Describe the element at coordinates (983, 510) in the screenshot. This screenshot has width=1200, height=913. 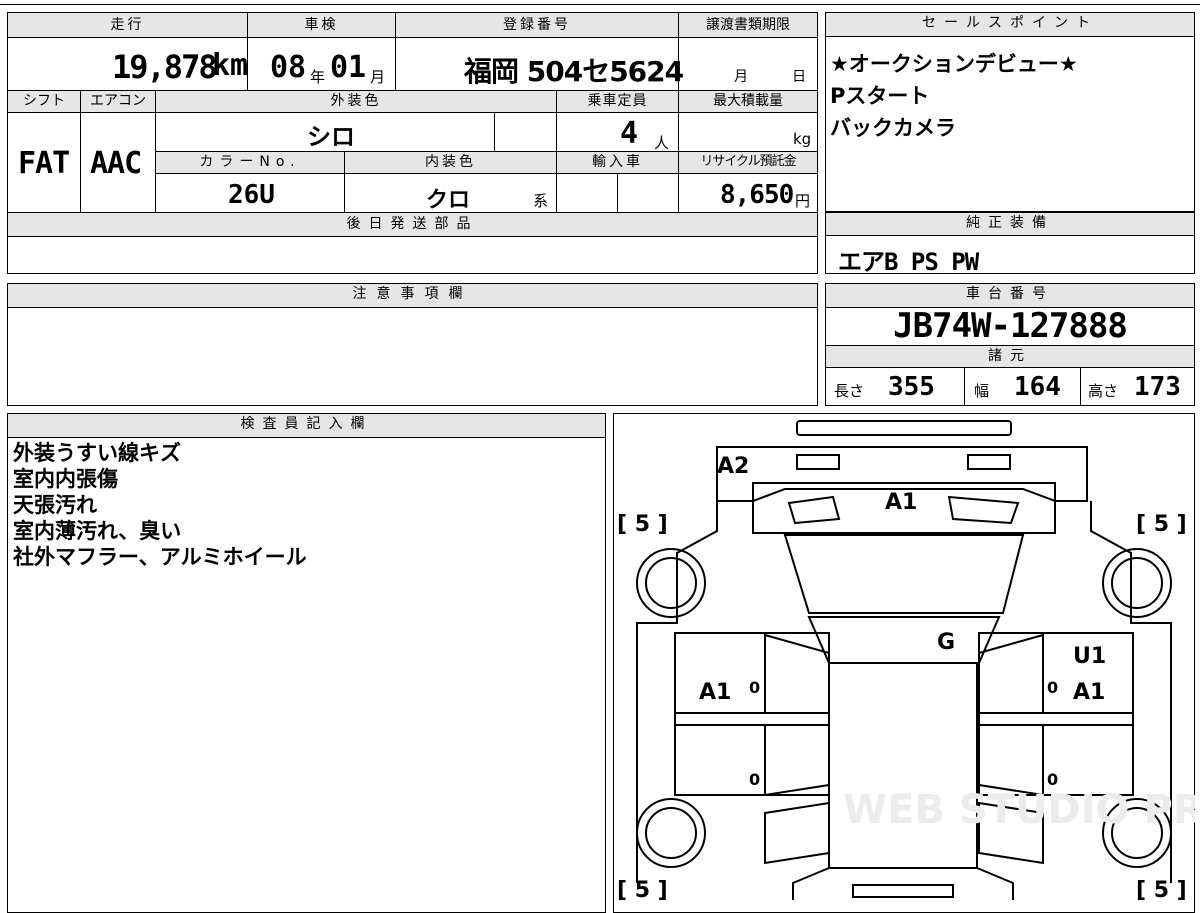
I see `hood-right-vent` at that location.